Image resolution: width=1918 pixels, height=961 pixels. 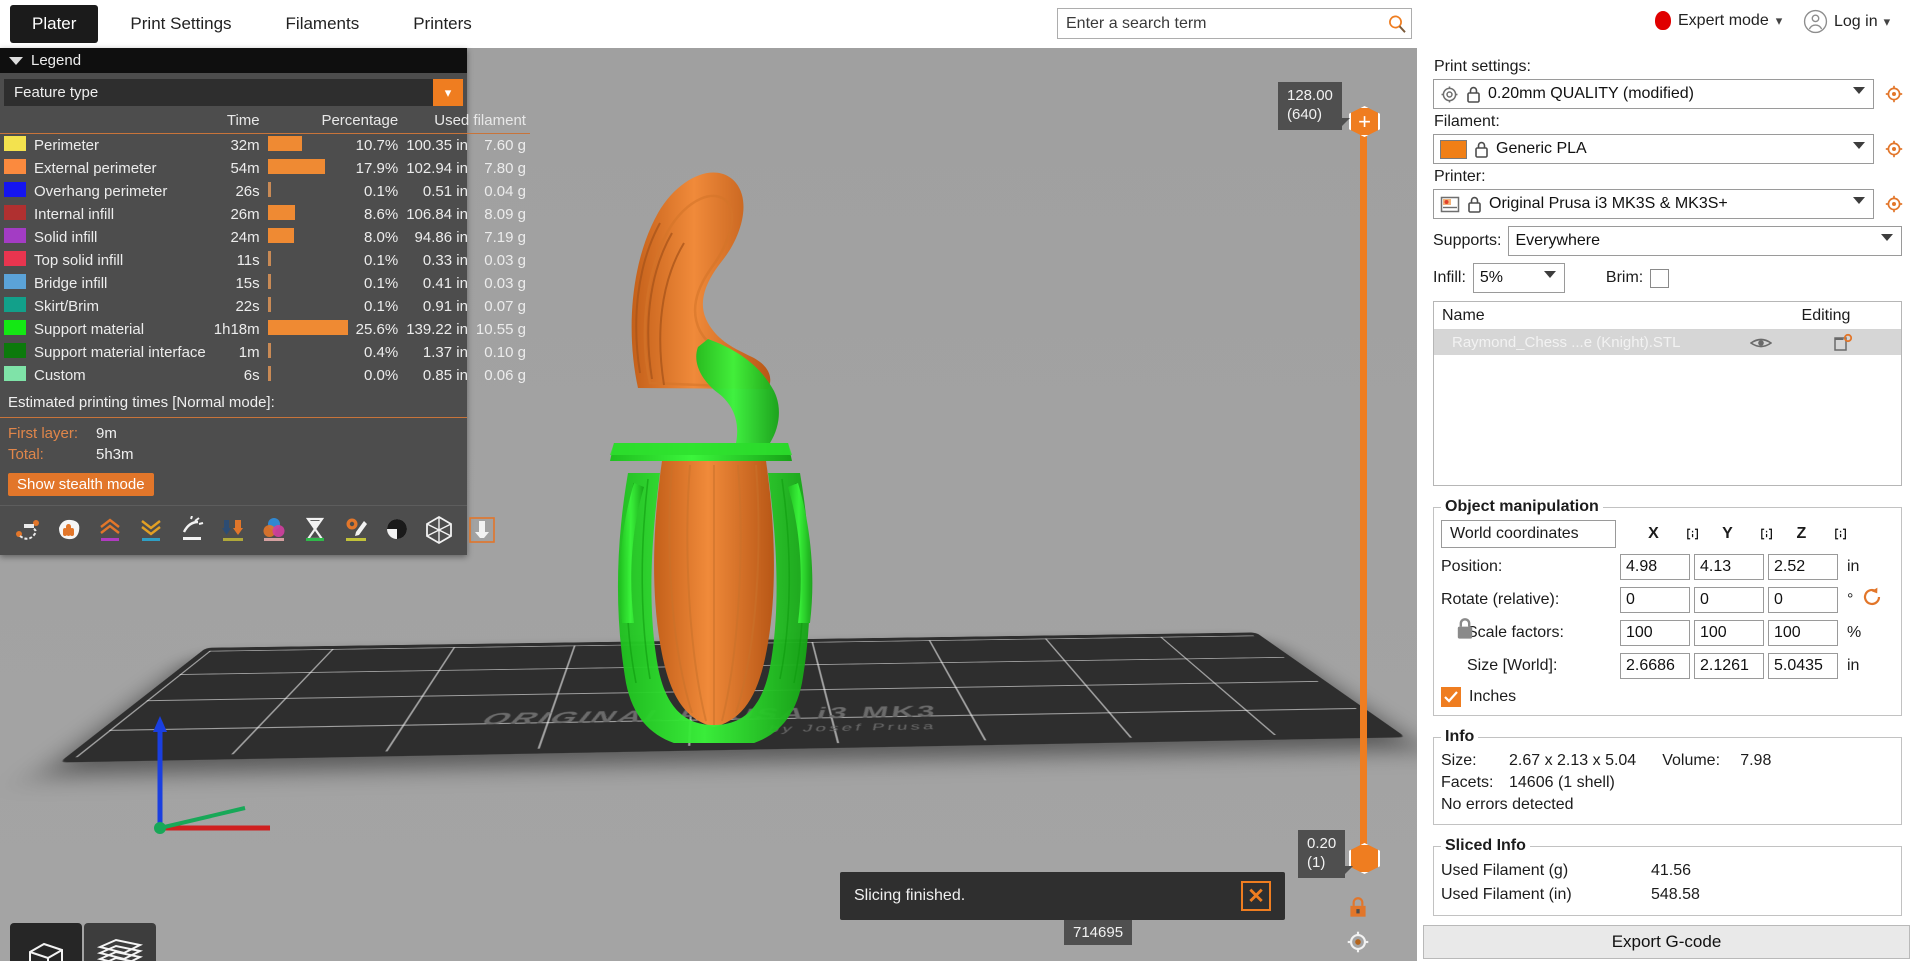 I want to click on tab-print-settings: Print Settings, so click(x=180, y=24).